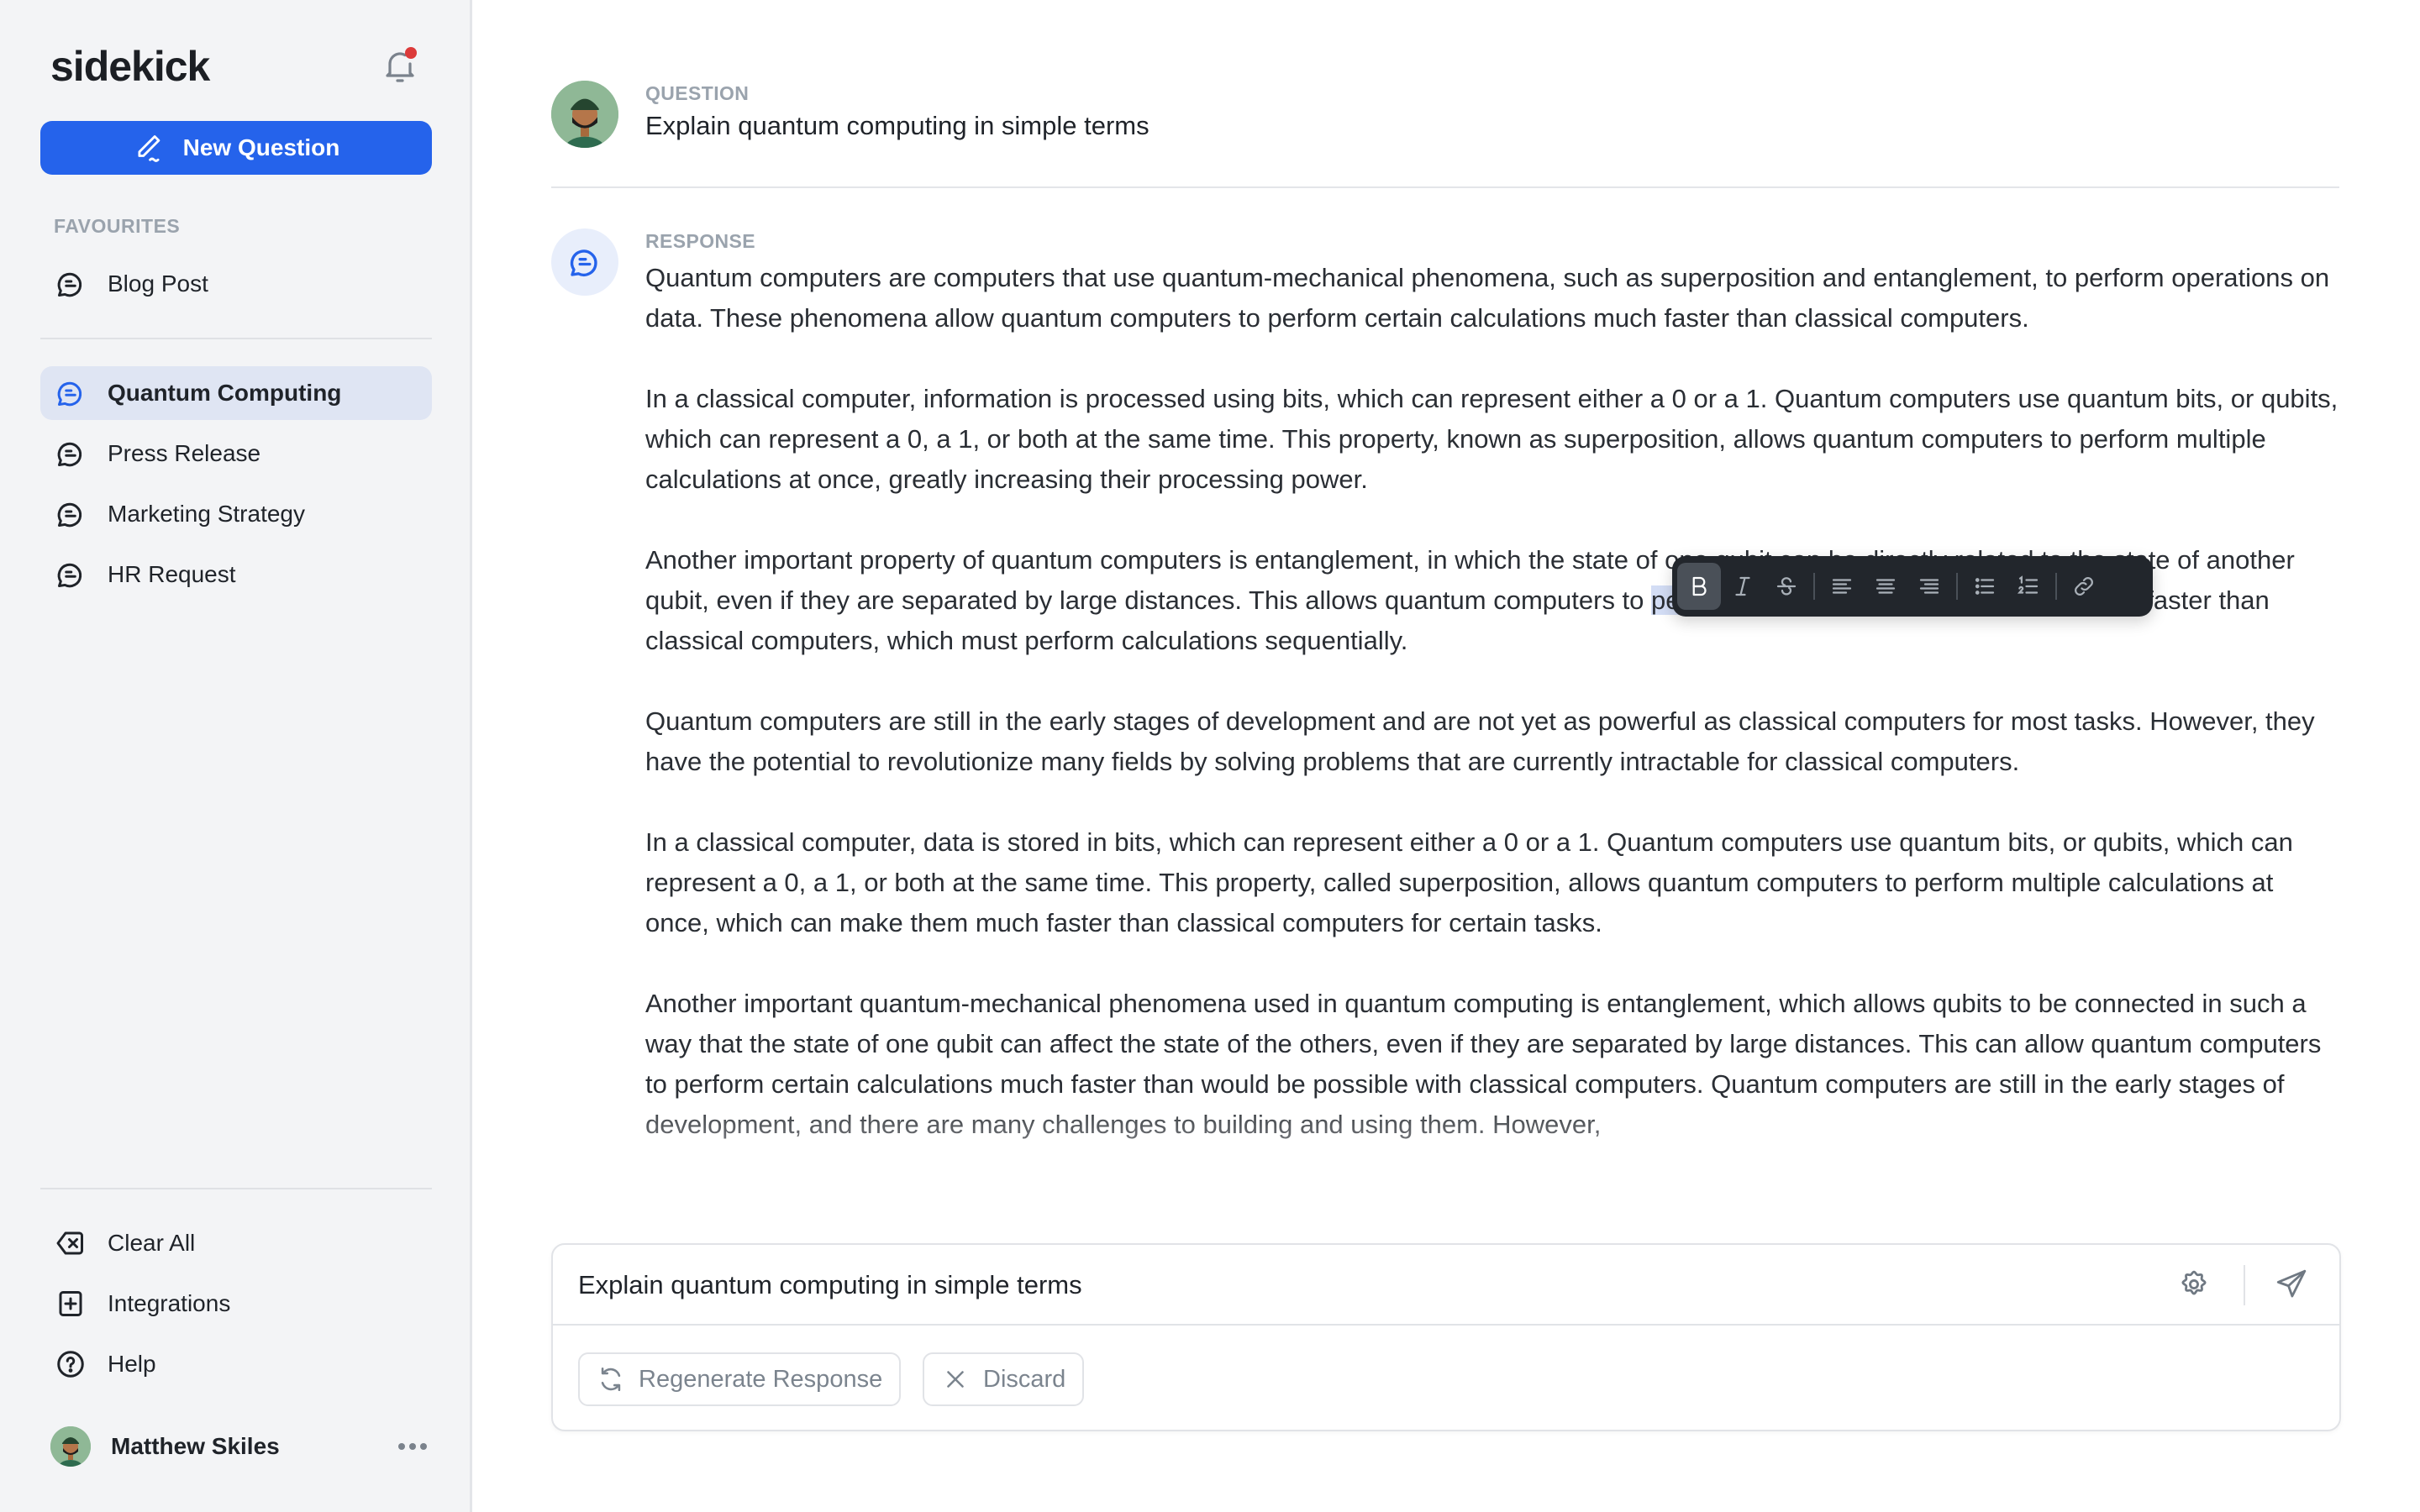 The height and width of the screenshot is (1512, 2420). I want to click on sidebar-item-integrations: Integrations, so click(236, 1304).